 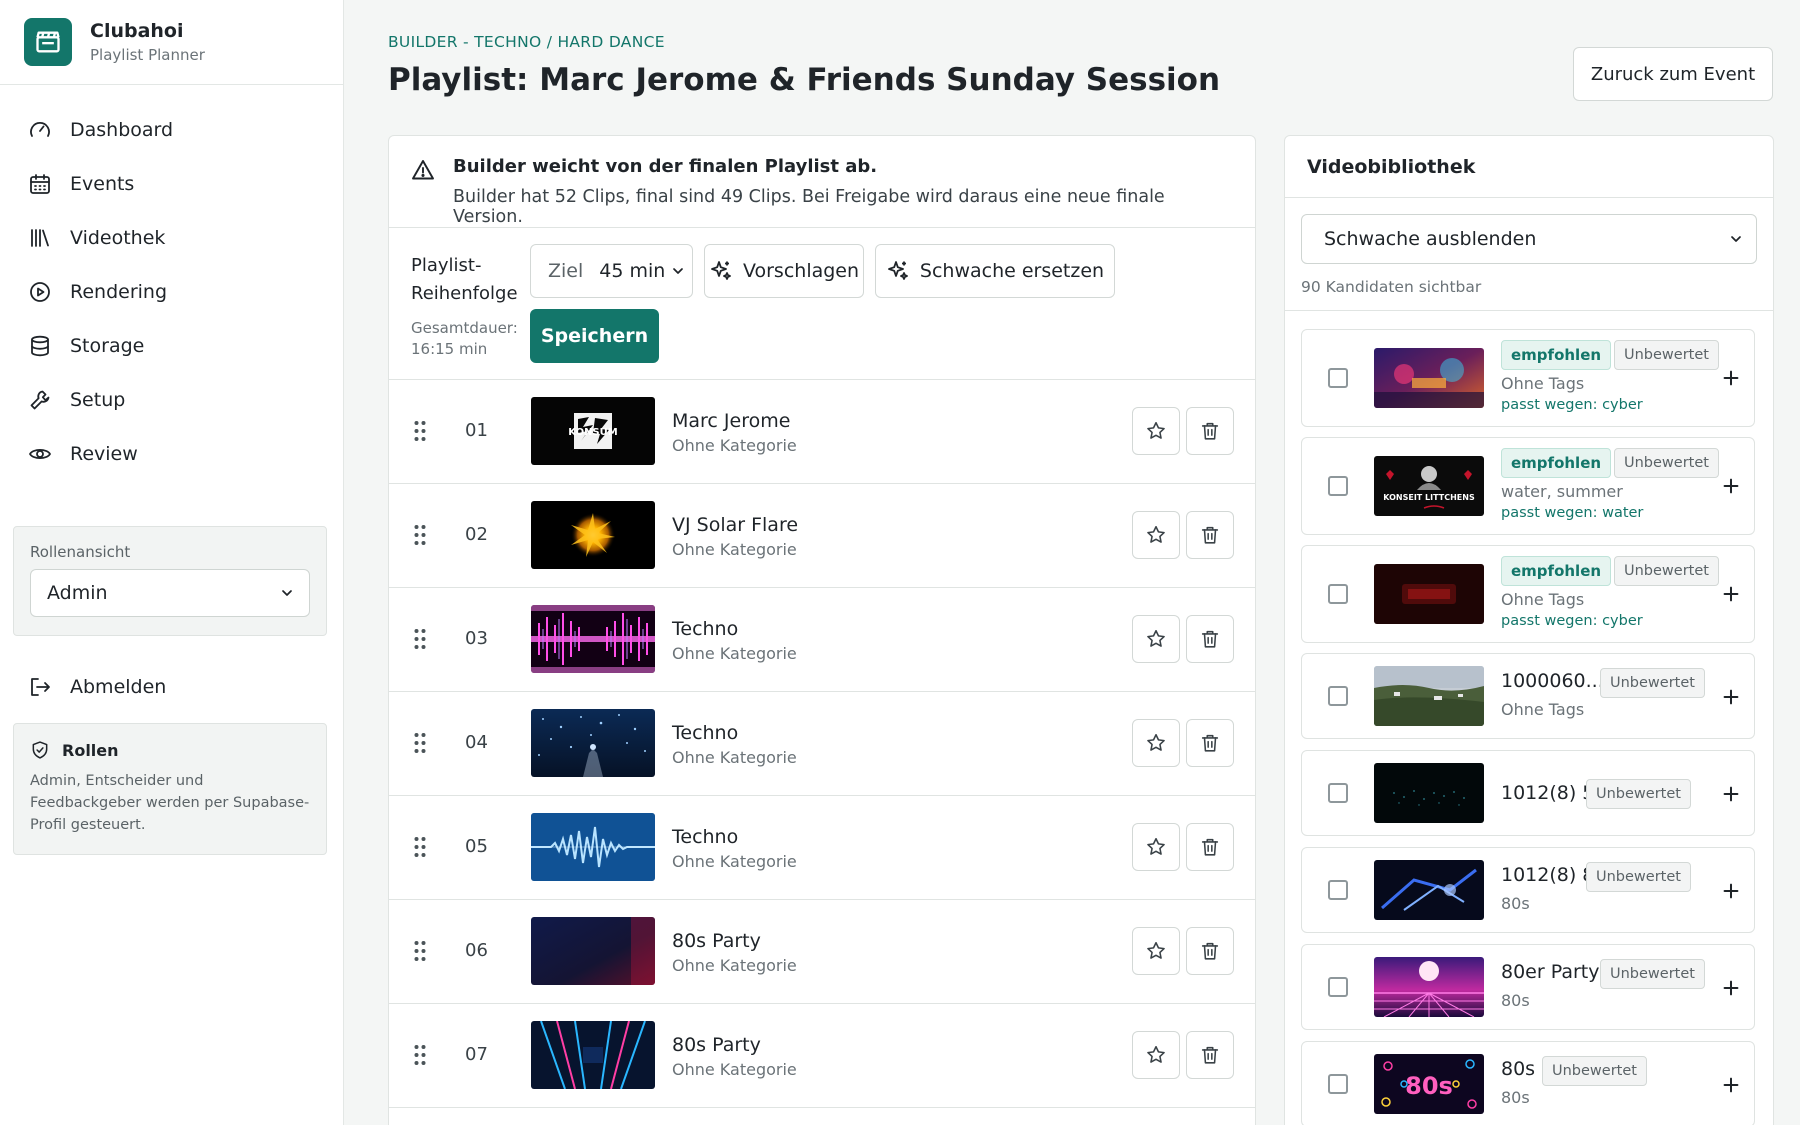 What do you see at coordinates (1528, 793) in the screenshot?
I see `library-item: 1012(8) 5 Unbewertet` at bounding box center [1528, 793].